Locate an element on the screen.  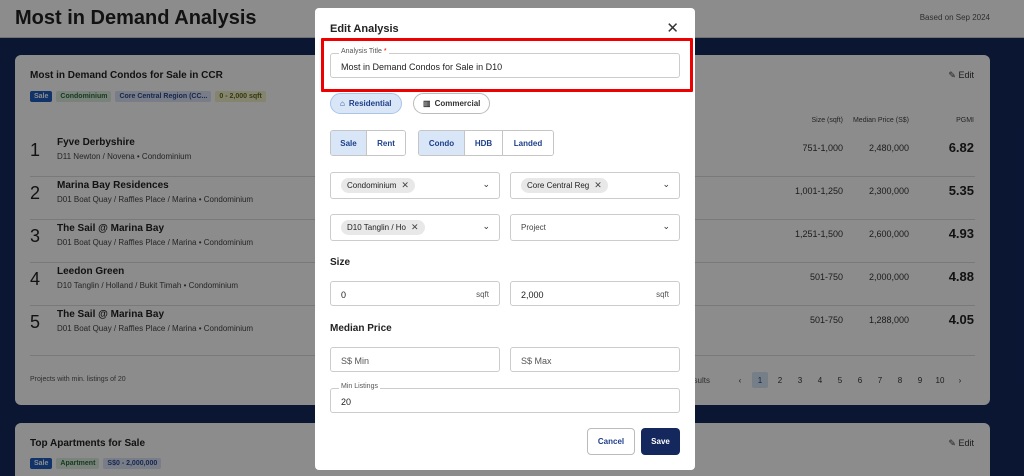
listing-type-toggle: Sale Rent is located at coordinates (368, 143).